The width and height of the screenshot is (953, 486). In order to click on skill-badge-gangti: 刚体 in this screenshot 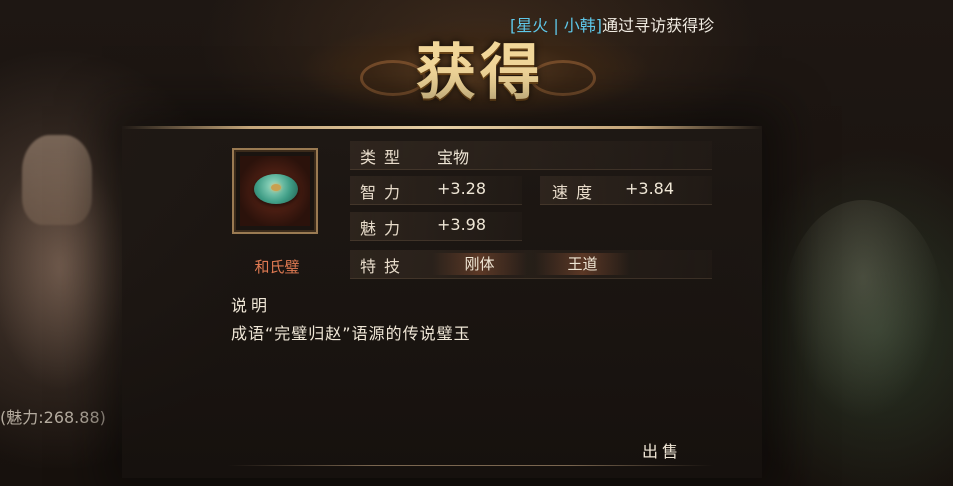, I will do `click(479, 264)`.